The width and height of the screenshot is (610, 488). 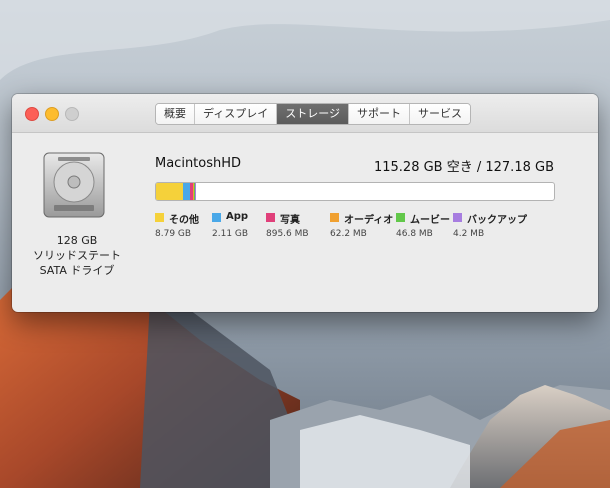 What do you see at coordinates (237, 216) in the screenshot?
I see `legend-label-apps: App` at bounding box center [237, 216].